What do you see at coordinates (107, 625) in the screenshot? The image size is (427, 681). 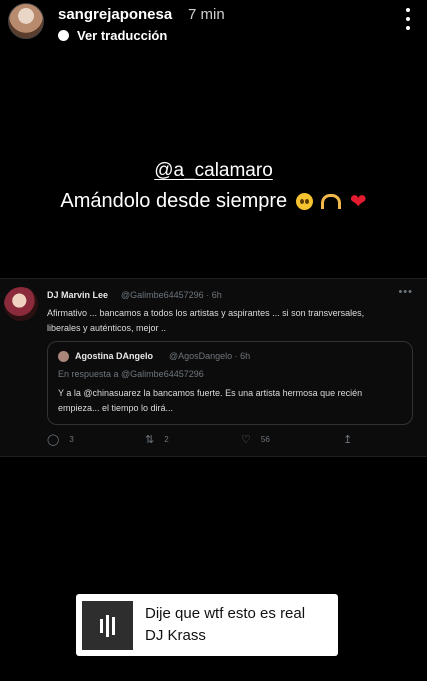 I see `album-cover` at bounding box center [107, 625].